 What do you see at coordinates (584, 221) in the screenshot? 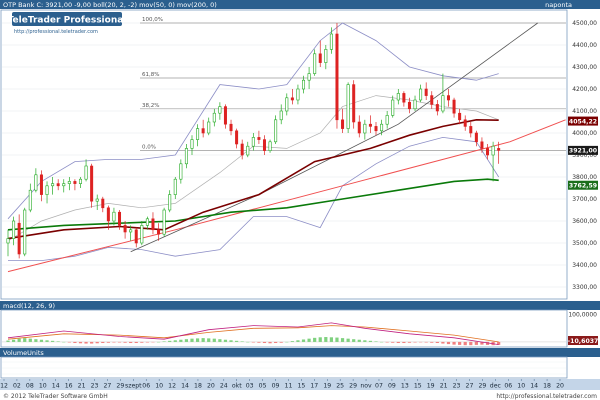
I see `y-tick-label: 3600,00` at bounding box center [584, 221].